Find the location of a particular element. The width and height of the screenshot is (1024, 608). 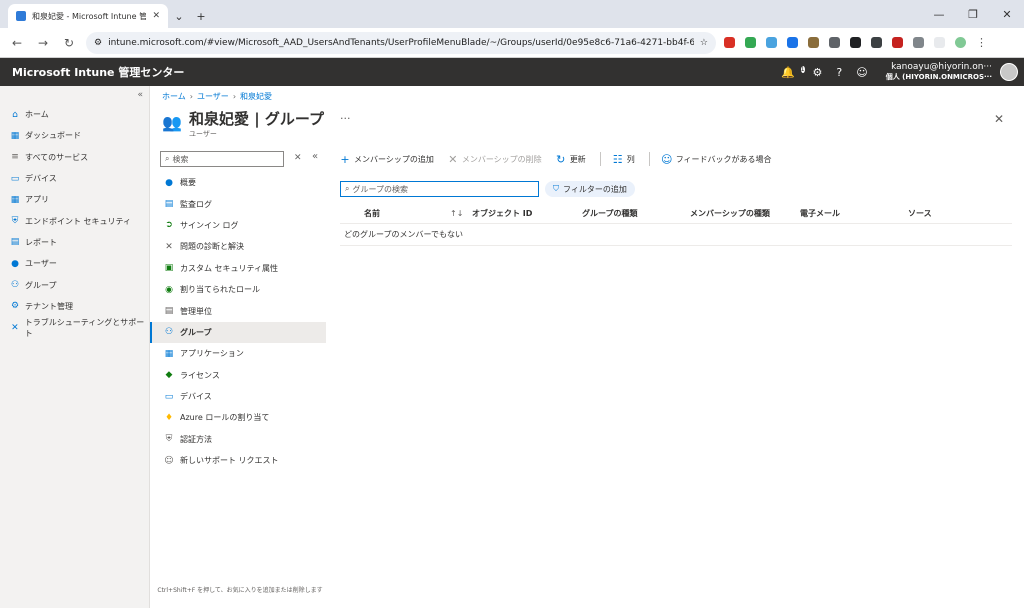

sidebar-item: ⛨ エンドポイント セキュリティ is located at coordinates (74, 220).